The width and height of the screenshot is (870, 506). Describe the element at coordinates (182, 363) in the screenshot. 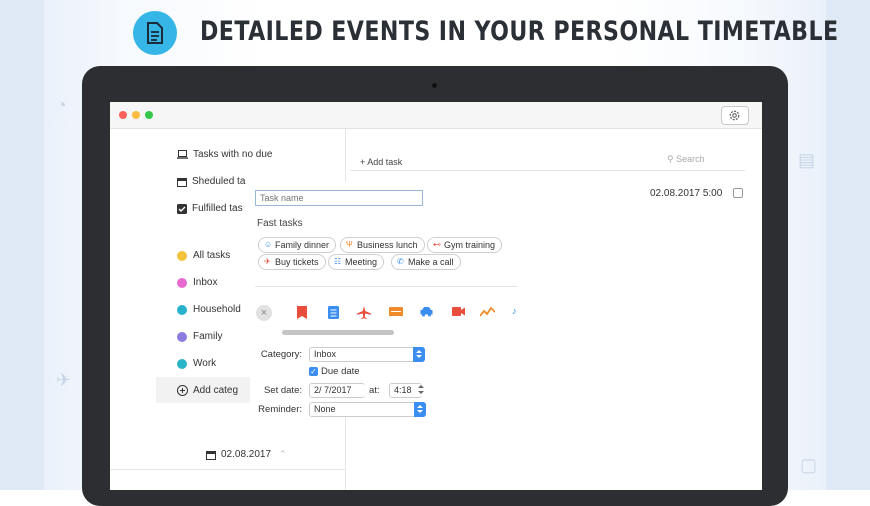

I see `work-icon` at that location.